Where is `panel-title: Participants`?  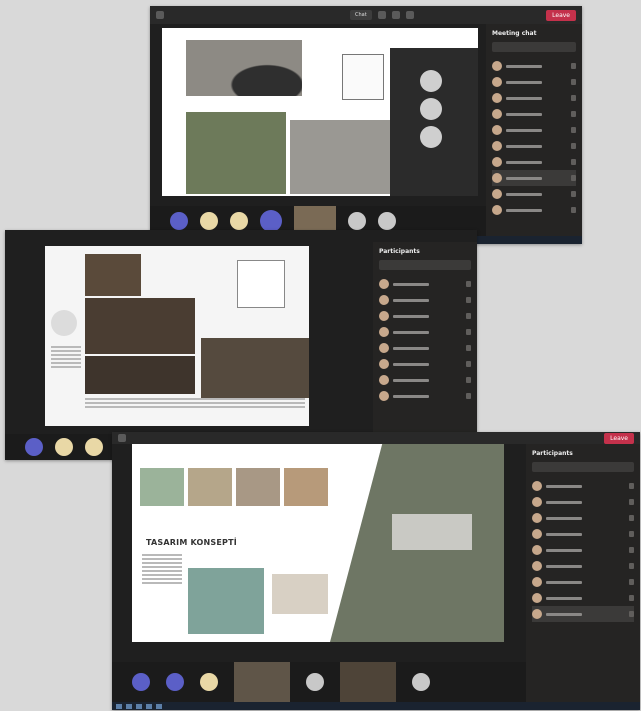 panel-title: Participants is located at coordinates (552, 453).